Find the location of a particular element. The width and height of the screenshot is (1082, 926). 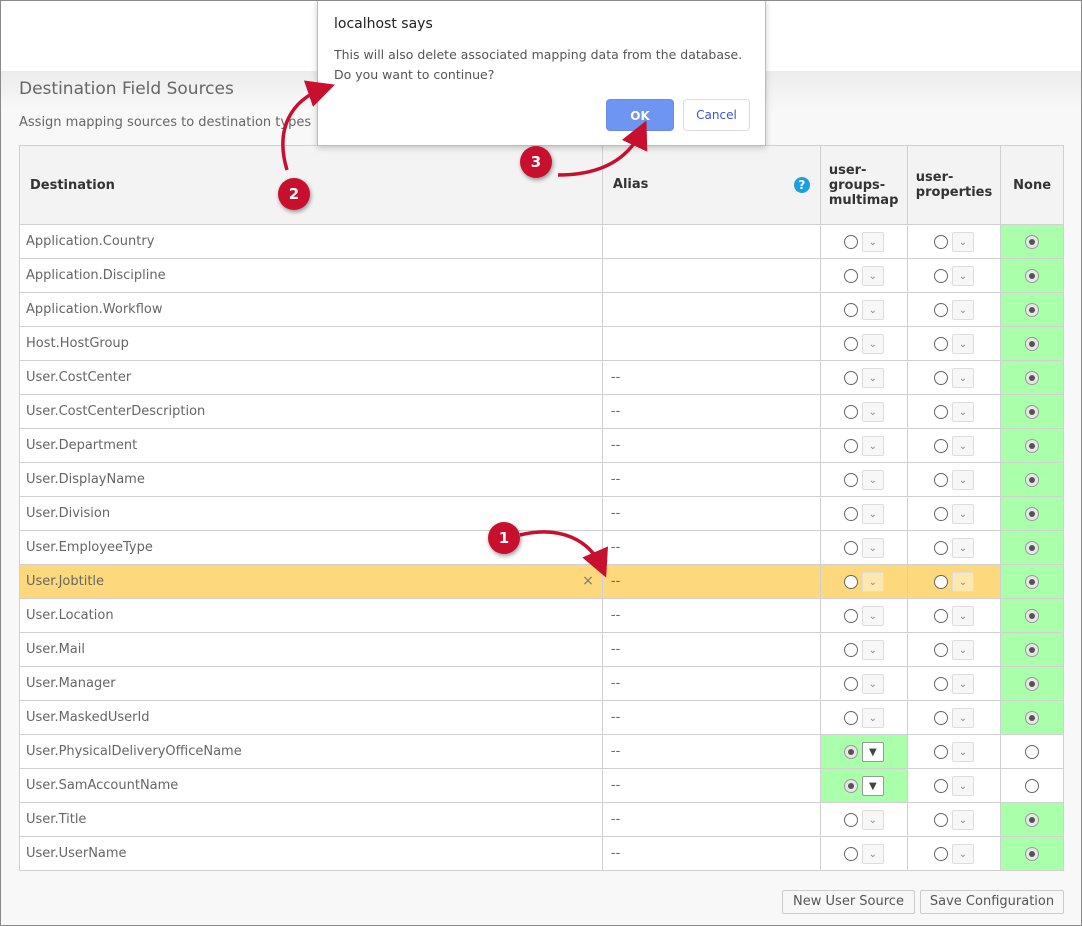

dialog-ok-button: OK is located at coordinates (640, 115).